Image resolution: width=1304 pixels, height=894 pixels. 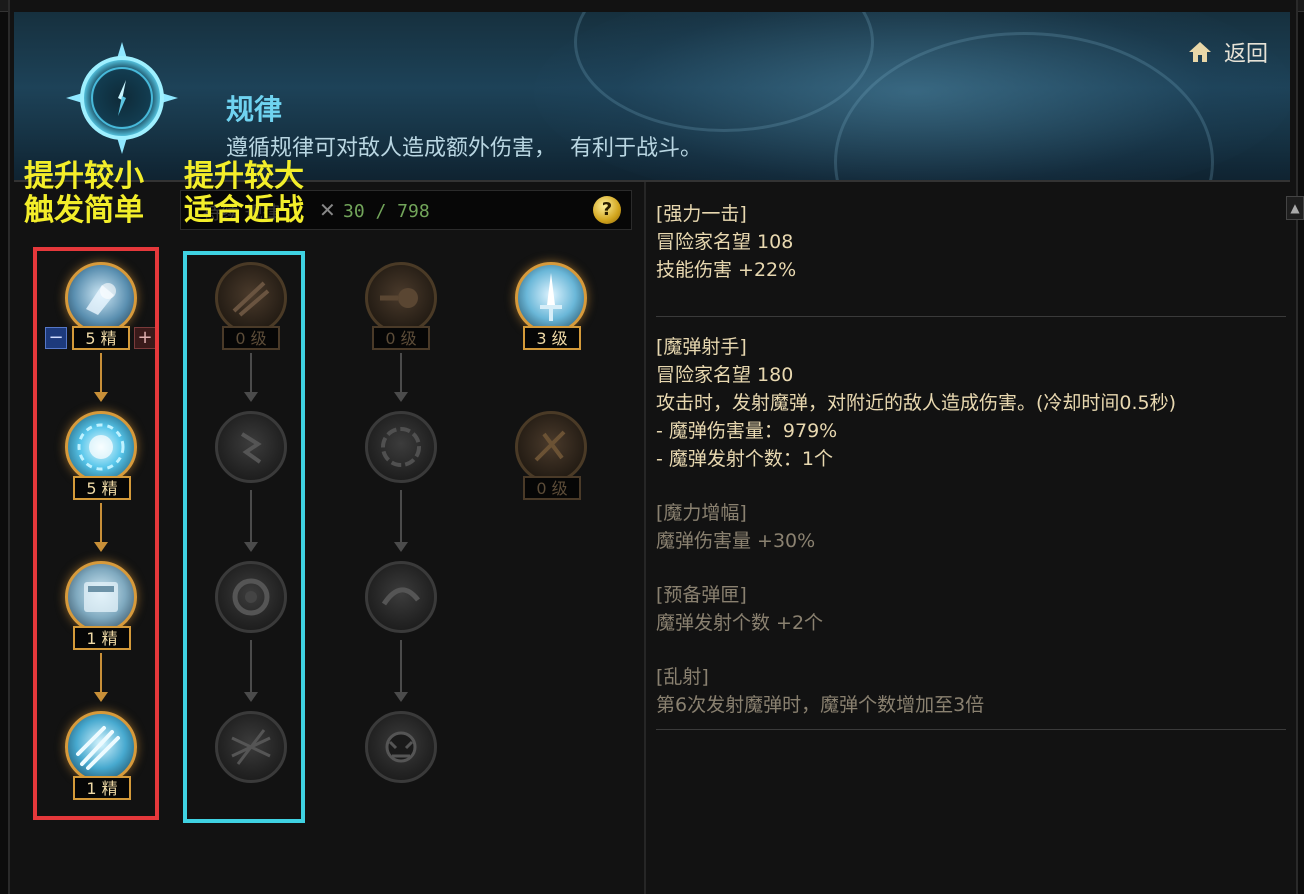 I want to click on info-section: [魔力增幅] 魔弹伤害量 +30%, so click(x=971, y=527).